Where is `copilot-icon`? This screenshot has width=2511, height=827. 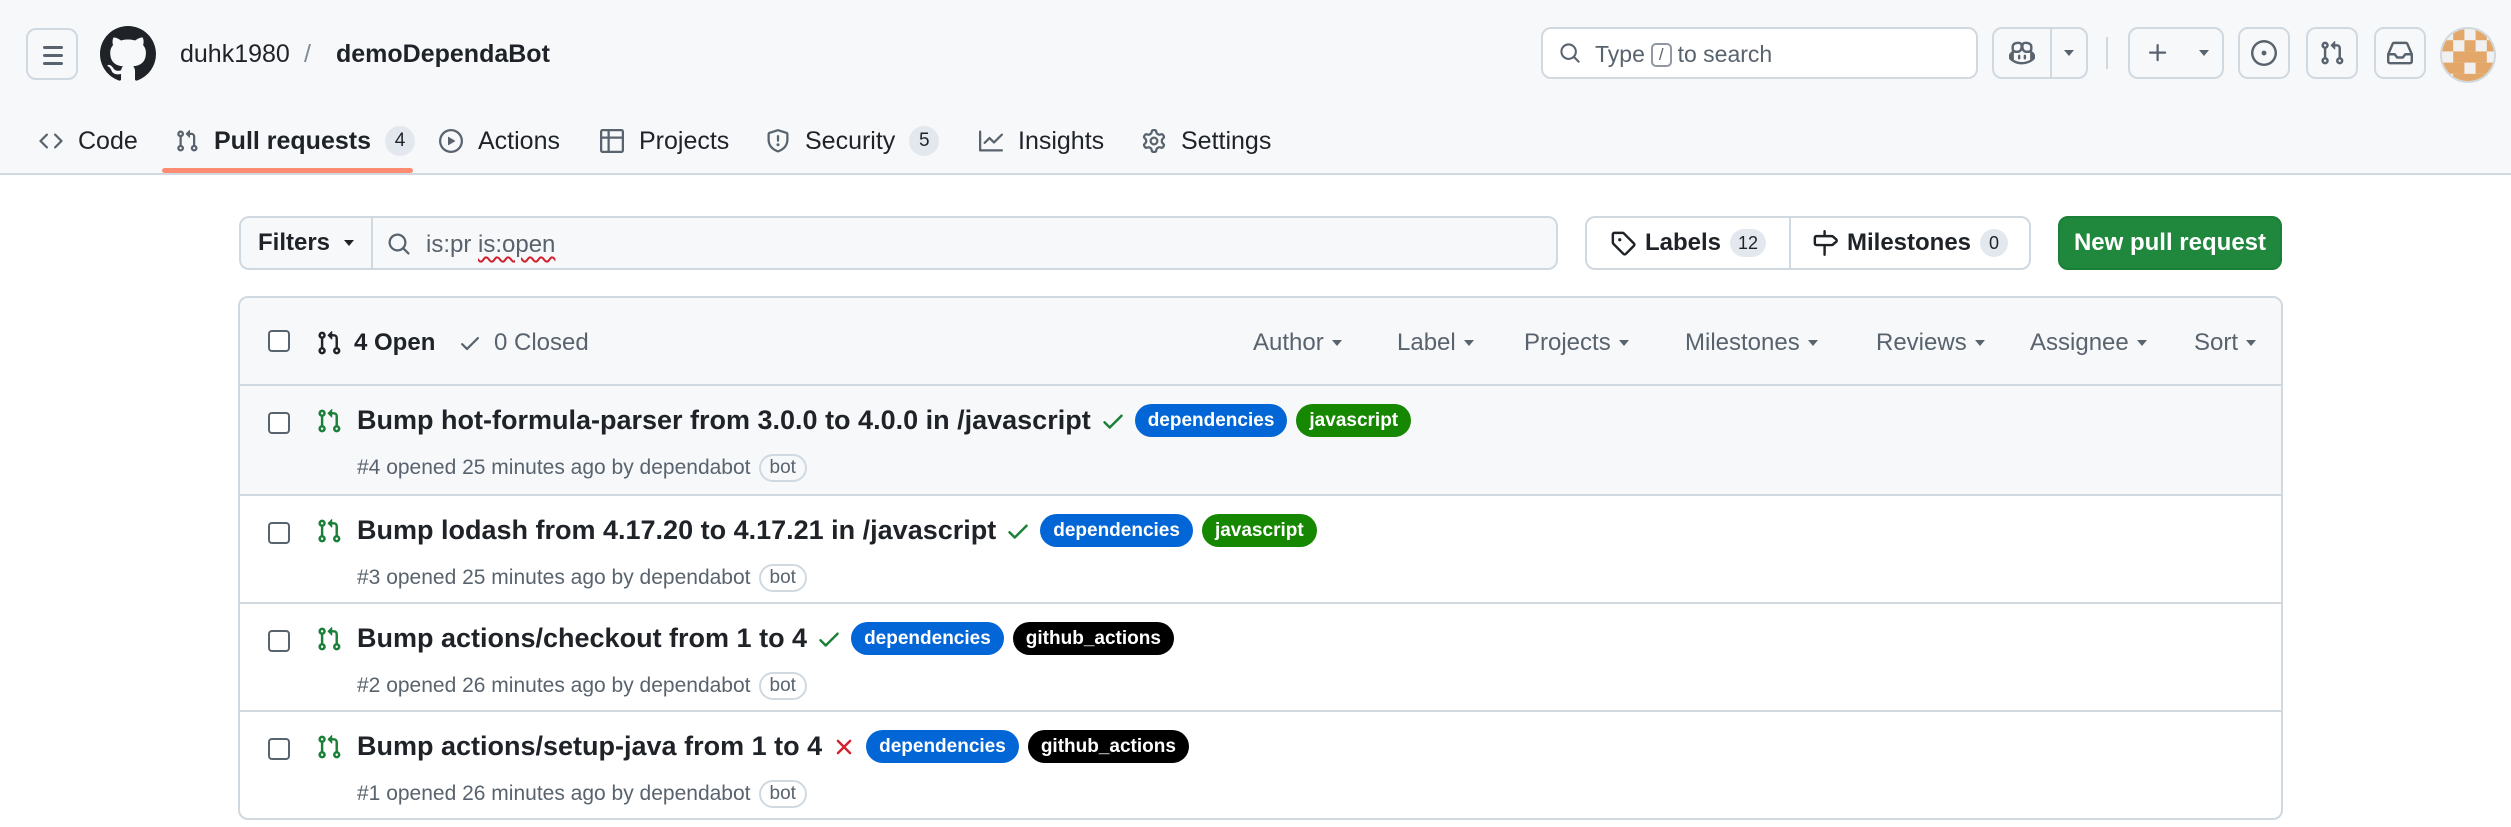
copilot-icon is located at coordinates (2022, 53).